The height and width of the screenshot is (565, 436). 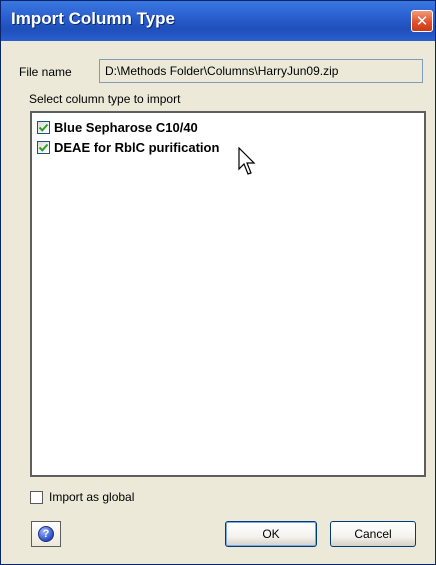 I want to click on help-button: ?, so click(x=46, y=534).